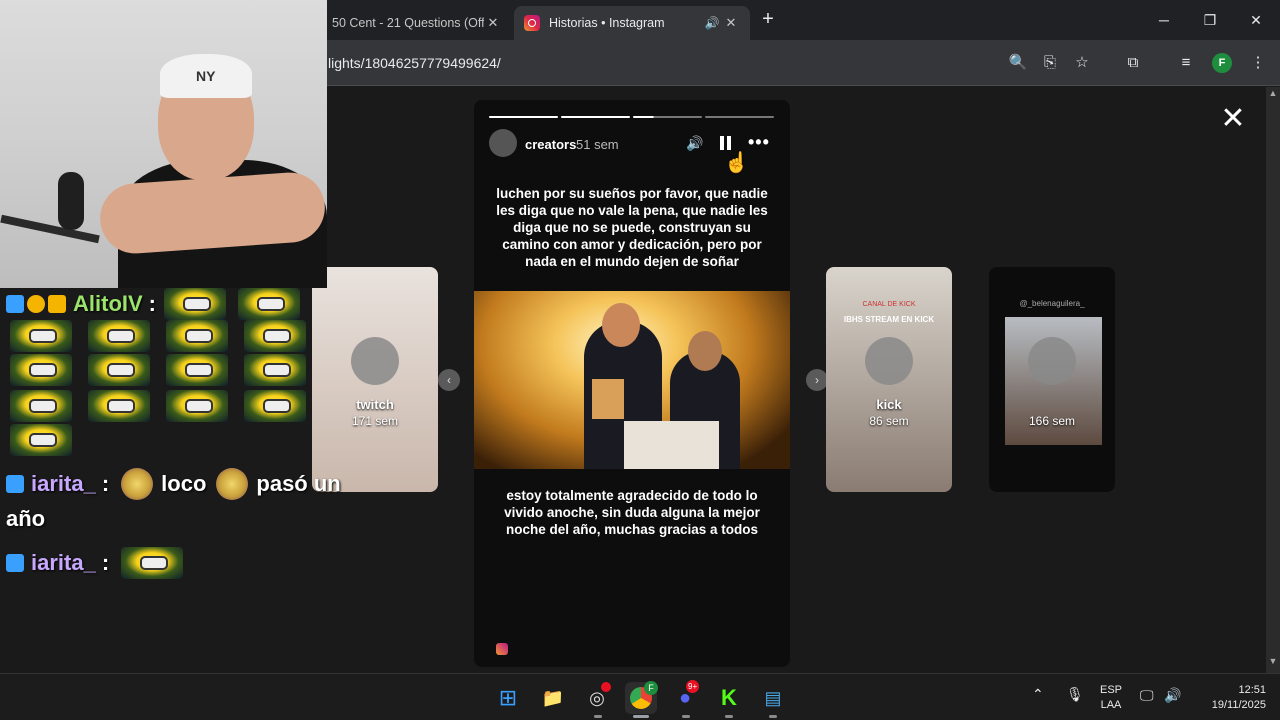  Describe the element at coordinates (1172, 695) in the screenshot. I see `volume-tray-icon: 🔊` at that location.